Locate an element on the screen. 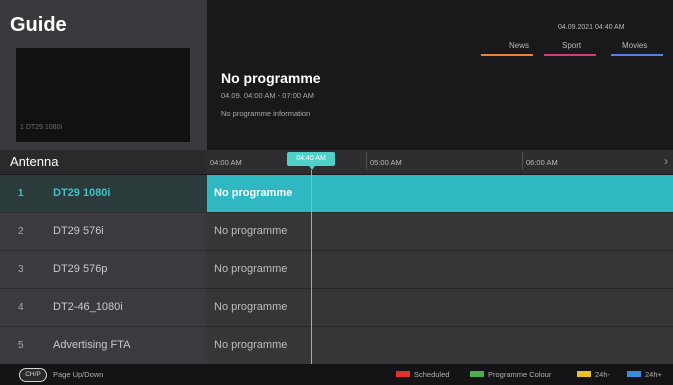 The image size is (673, 385). channel-number: 1 is located at coordinates (21, 193).